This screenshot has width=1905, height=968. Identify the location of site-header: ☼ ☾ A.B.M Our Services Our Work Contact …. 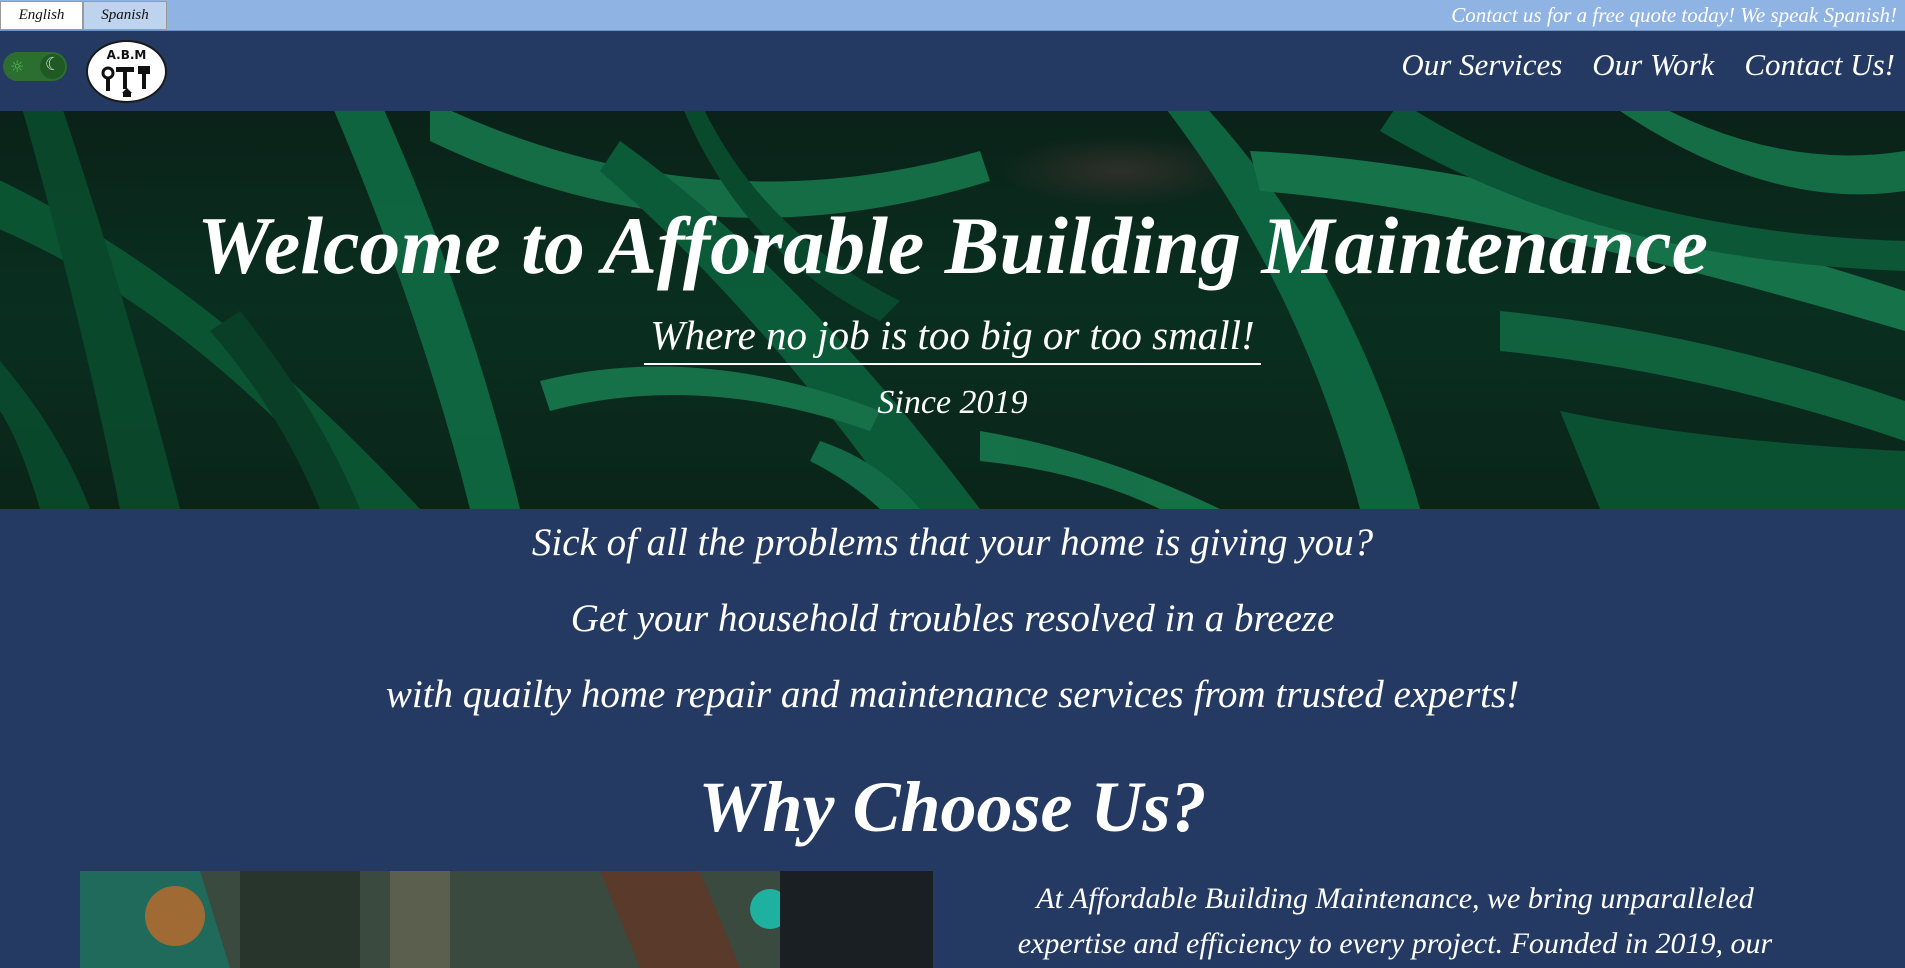
(952, 71).